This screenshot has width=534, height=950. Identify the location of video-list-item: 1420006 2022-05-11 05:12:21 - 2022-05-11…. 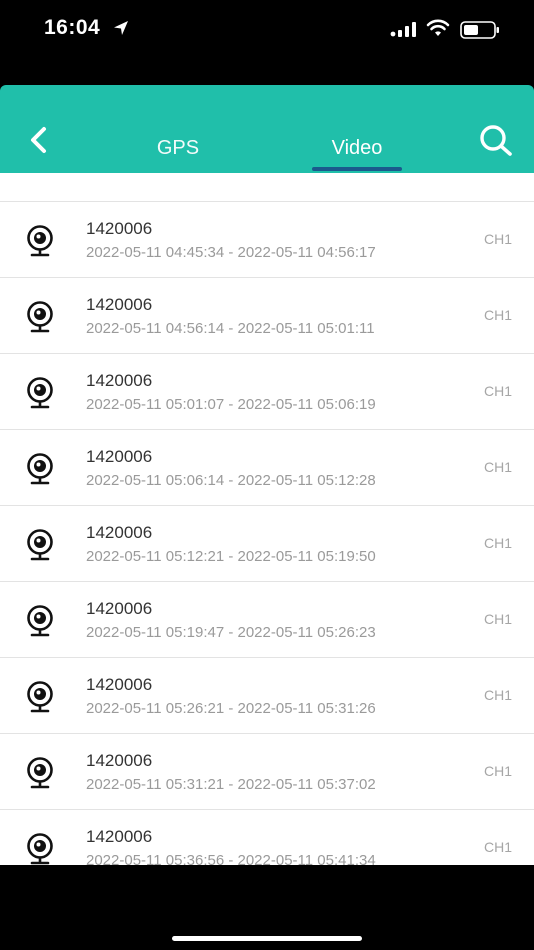
(267, 544).